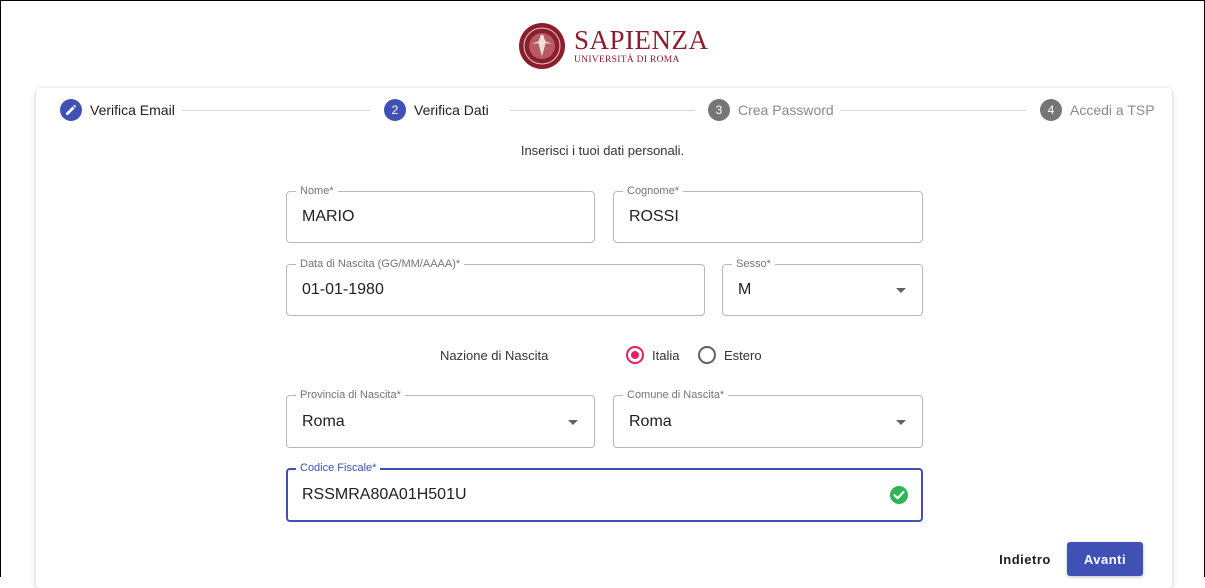  What do you see at coordinates (899, 495) in the screenshot?
I see `check-circle-icon` at bounding box center [899, 495].